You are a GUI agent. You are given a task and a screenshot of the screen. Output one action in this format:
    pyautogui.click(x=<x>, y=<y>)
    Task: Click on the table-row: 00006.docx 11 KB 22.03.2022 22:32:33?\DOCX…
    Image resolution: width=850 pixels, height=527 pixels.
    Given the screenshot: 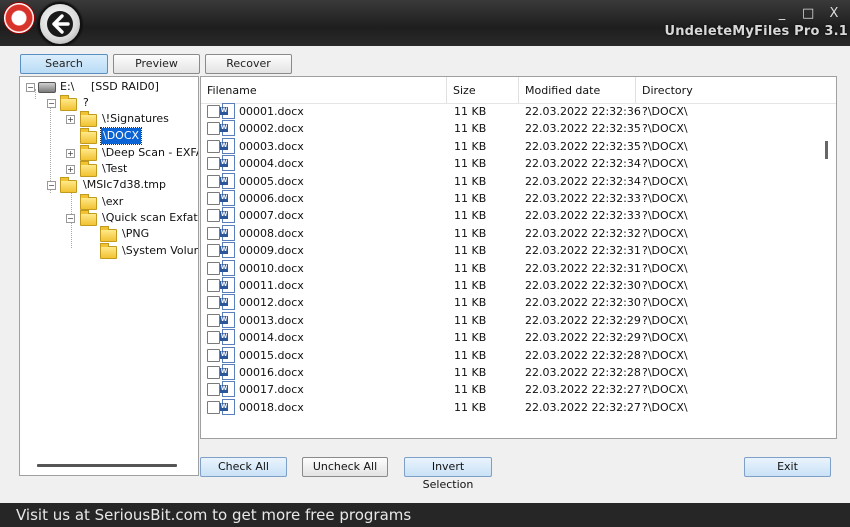 What is the action you would take?
    pyautogui.click(x=511, y=198)
    